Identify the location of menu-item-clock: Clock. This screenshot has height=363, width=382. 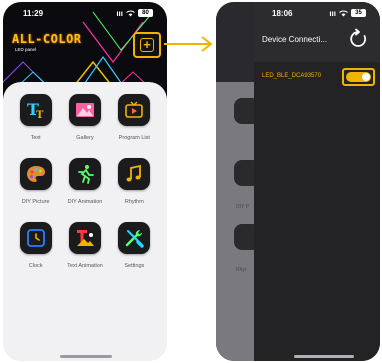
(35, 246).